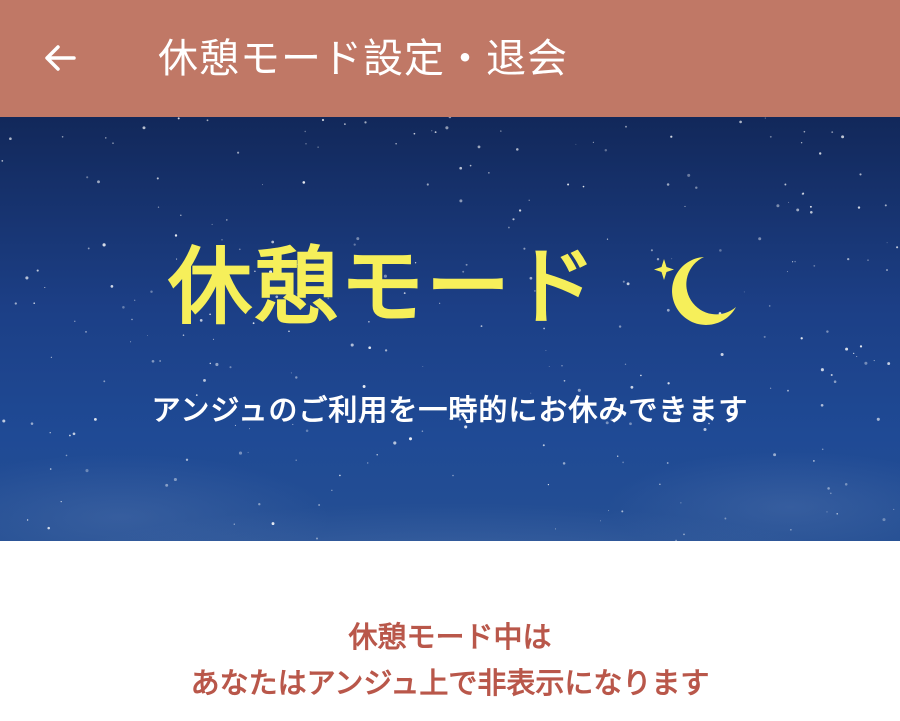 The height and width of the screenshot is (721, 900). What do you see at coordinates (450, 683) in the screenshot?
I see `notice-line-2: あなたはアンジュ上で非表示になります` at bounding box center [450, 683].